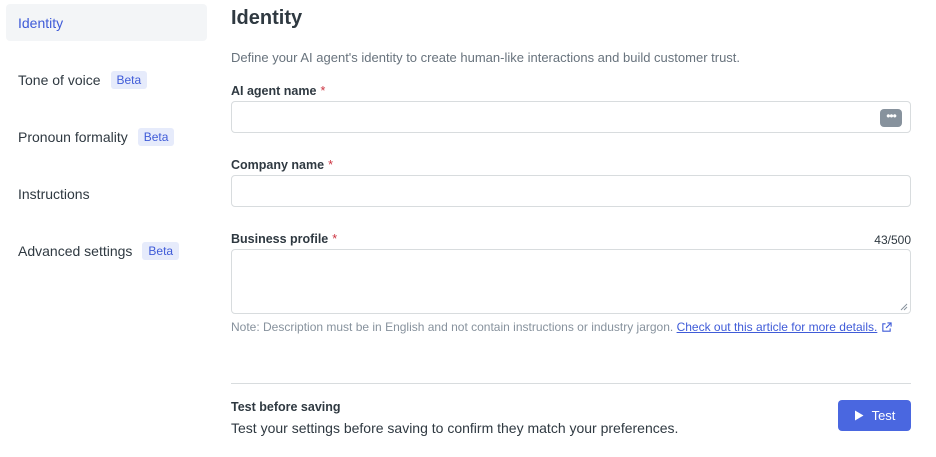 Image resolution: width=936 pixels, height=457 pixels. I want to click on play-icon, so click(859, 415).